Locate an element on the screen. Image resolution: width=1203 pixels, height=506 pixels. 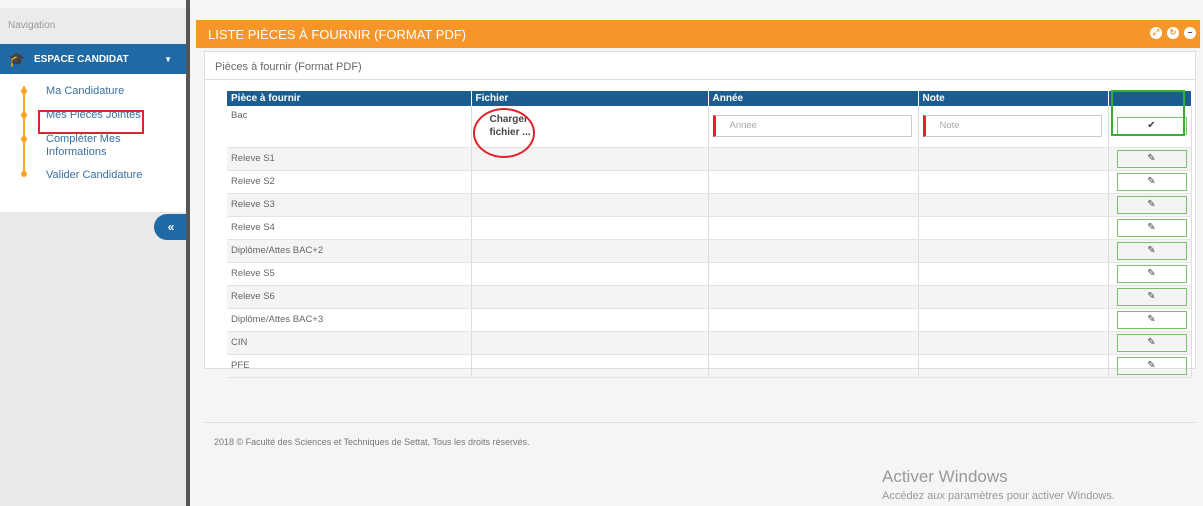
table-row: Releve S6 ✎ is located at coordinates (709, 297).